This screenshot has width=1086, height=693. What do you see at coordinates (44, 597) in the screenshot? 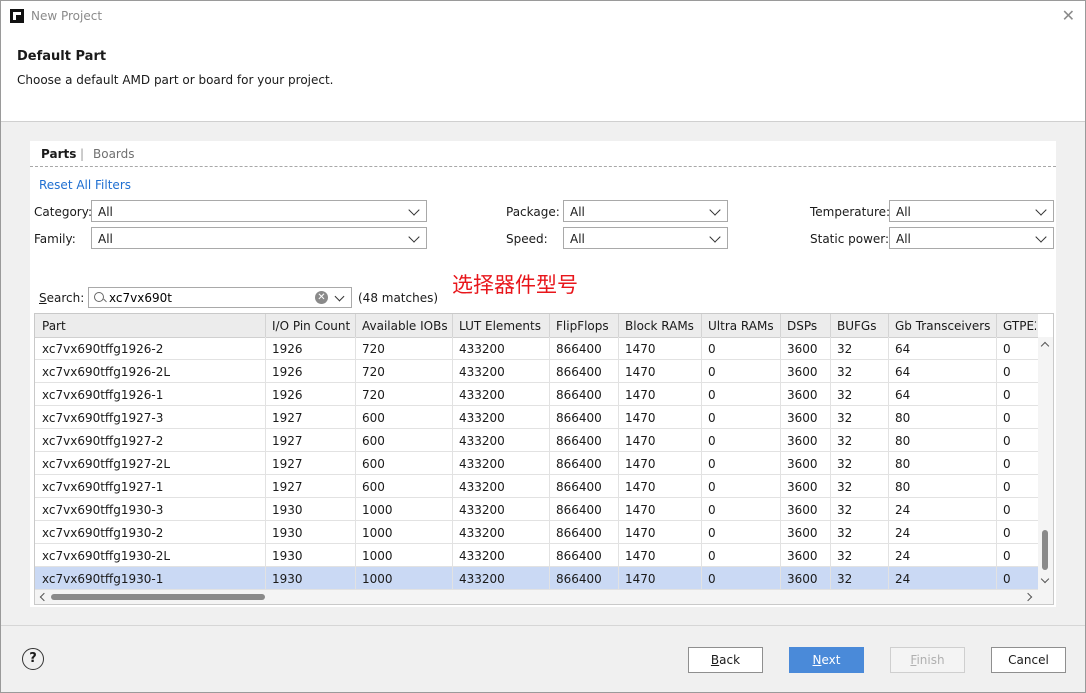
I see `scroll-left-icon` at bounding box center [44, 597].